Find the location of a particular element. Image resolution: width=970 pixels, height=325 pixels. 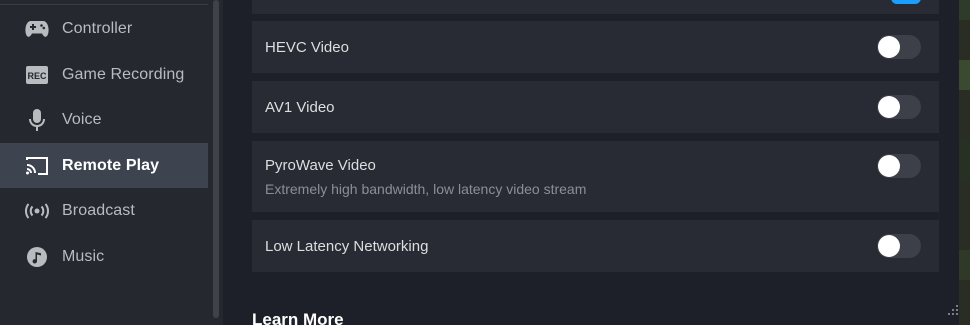

sidebar-item-music: Music is located at coordinates (104, 256).